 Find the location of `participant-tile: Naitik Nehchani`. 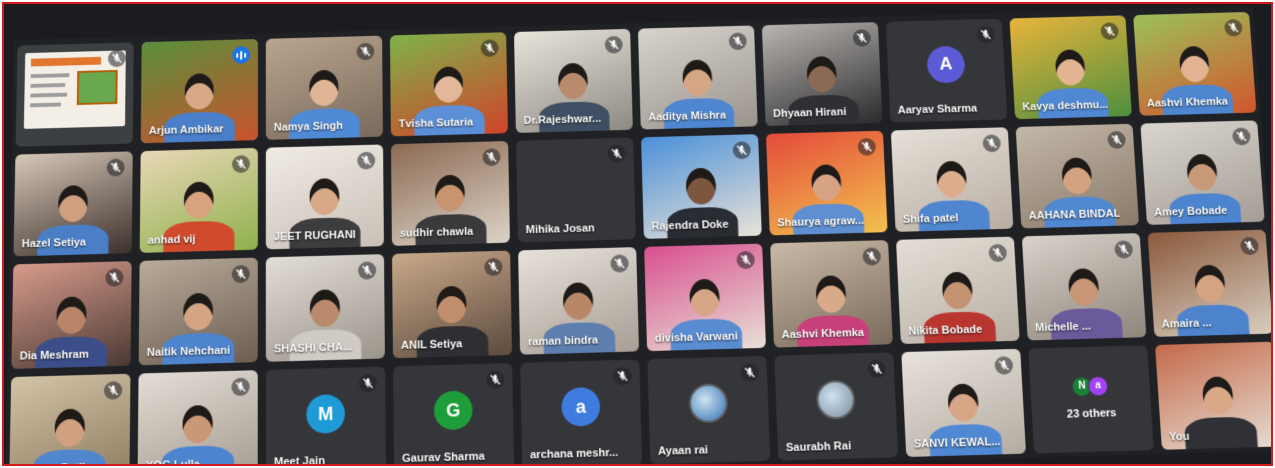

participant-tile: Naitik Nehchani is located at coordinates (198, 311).